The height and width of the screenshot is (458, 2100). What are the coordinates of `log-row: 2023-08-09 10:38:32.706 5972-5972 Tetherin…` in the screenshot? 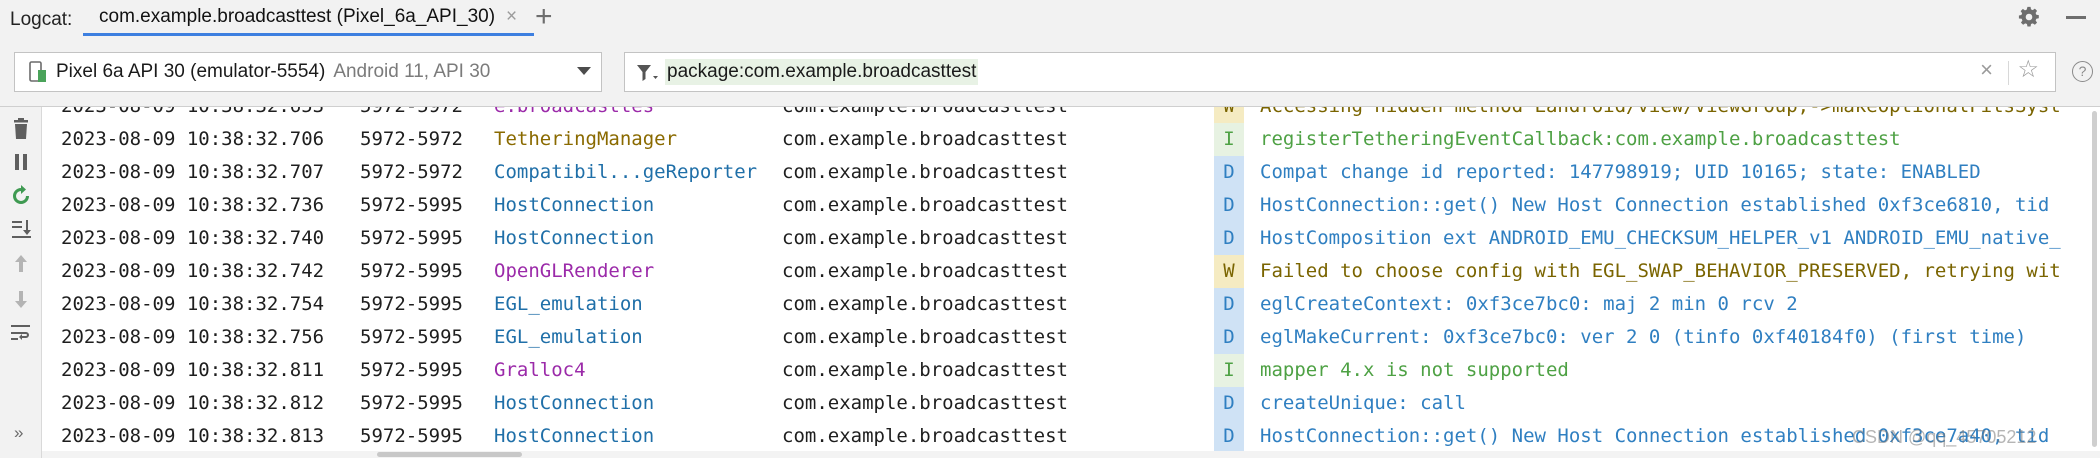 It's located at (1071, 139).